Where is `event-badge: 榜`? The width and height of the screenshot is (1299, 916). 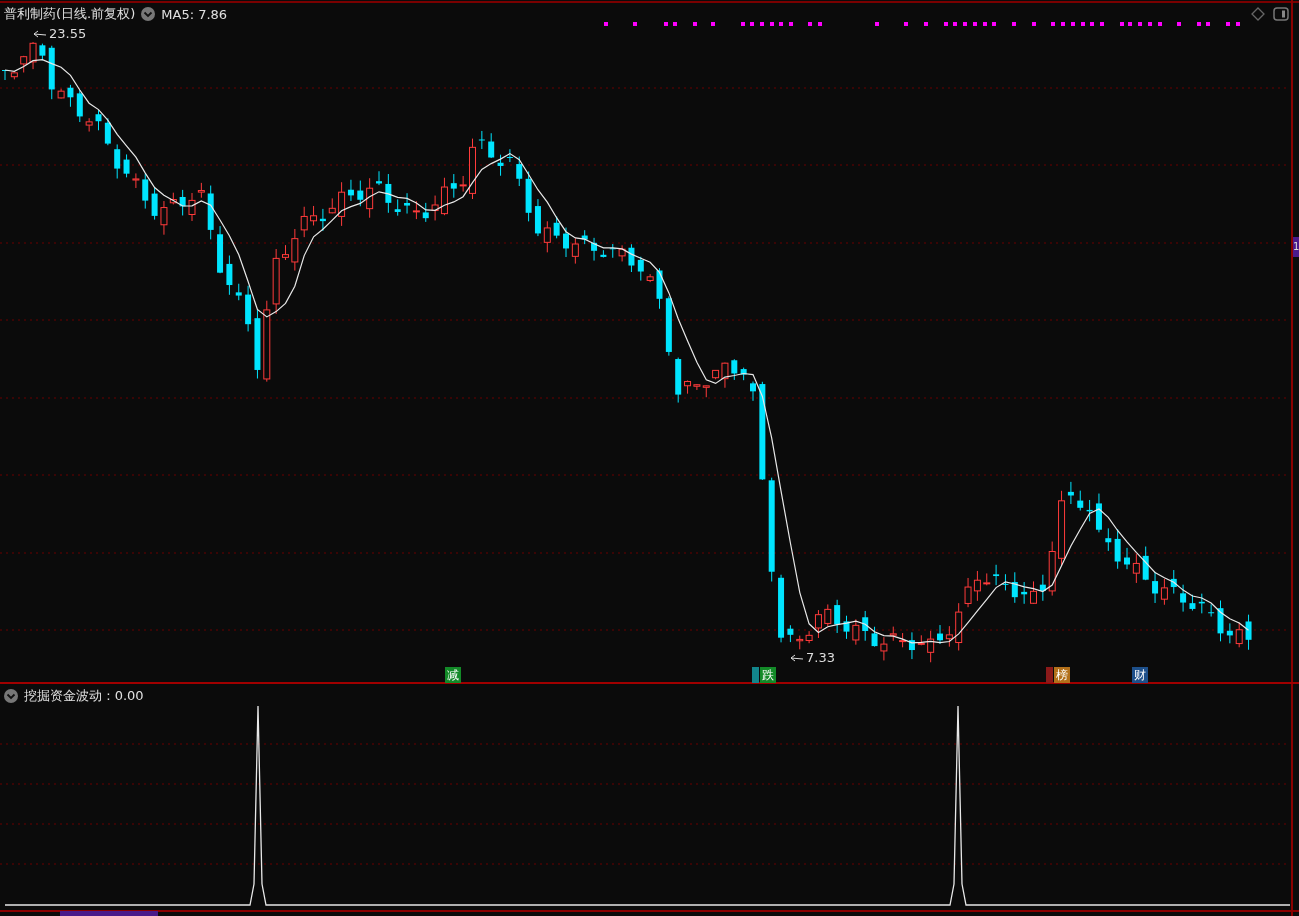
event-badge: 榜 is located at coordinates (1062, 675).